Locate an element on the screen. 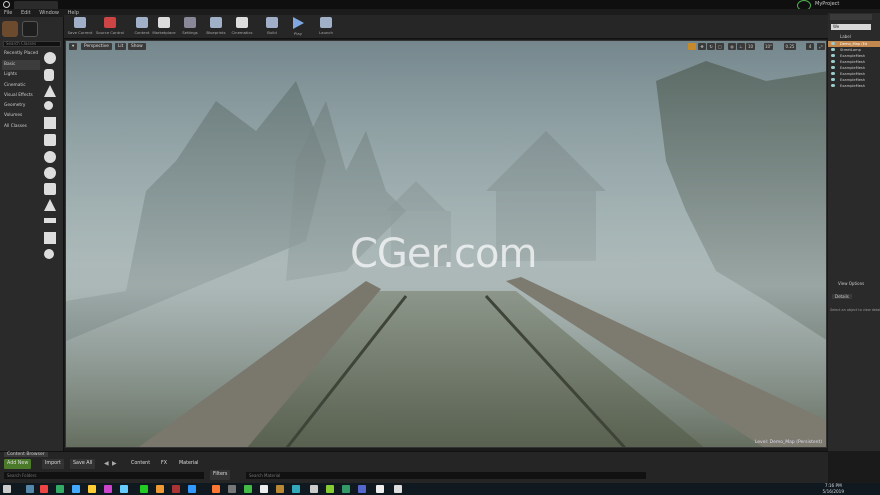  category-basic: Basic is located at coordinates (21, 65).